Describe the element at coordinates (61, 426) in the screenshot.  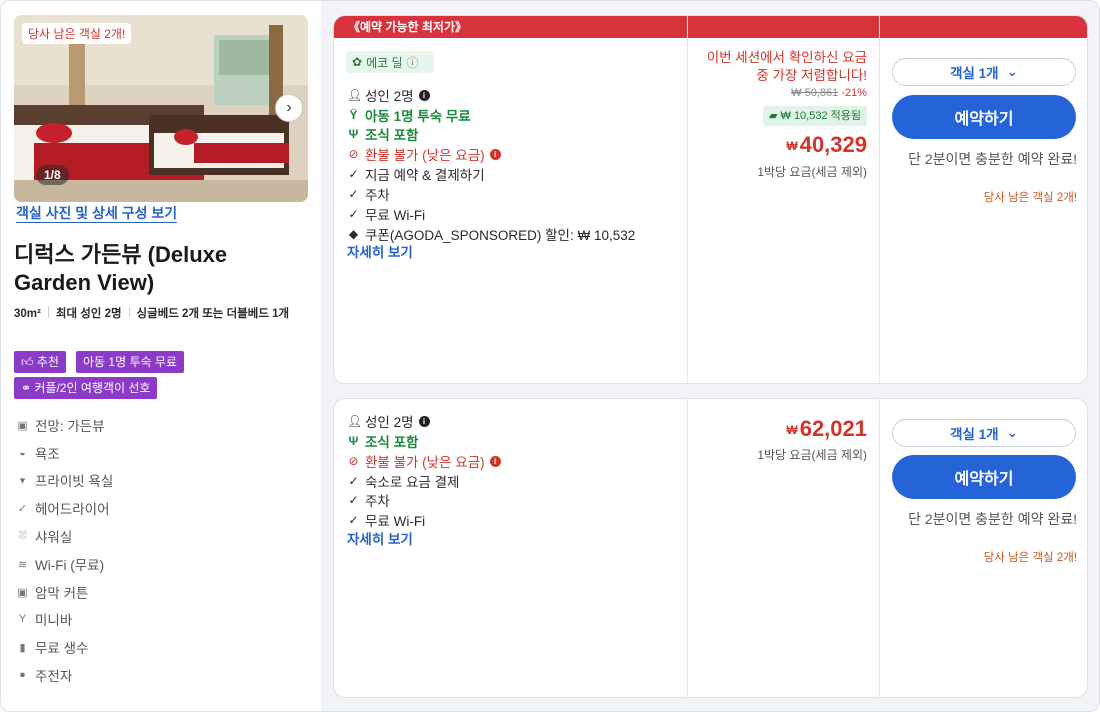
I see `feature-item: ▣ 전망: 가든뷰` at that location.